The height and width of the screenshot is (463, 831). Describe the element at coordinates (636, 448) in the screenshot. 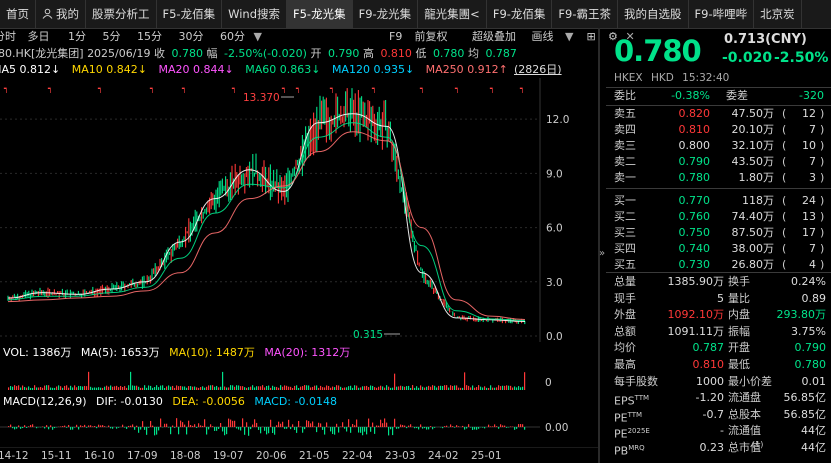

I see `stat-label-sup: MRQ` at that location.